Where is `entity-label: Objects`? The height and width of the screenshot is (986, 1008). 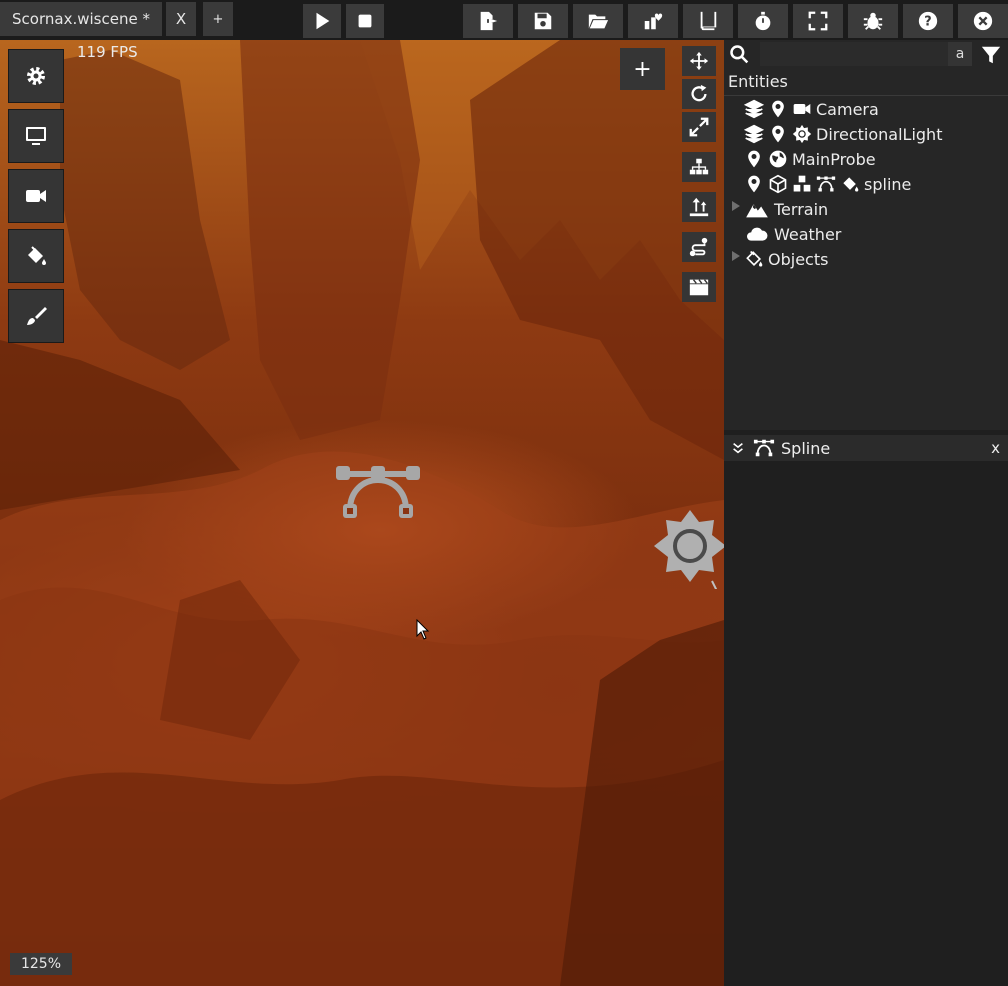
entity-label: Objects is located at coordinates (798, 259).